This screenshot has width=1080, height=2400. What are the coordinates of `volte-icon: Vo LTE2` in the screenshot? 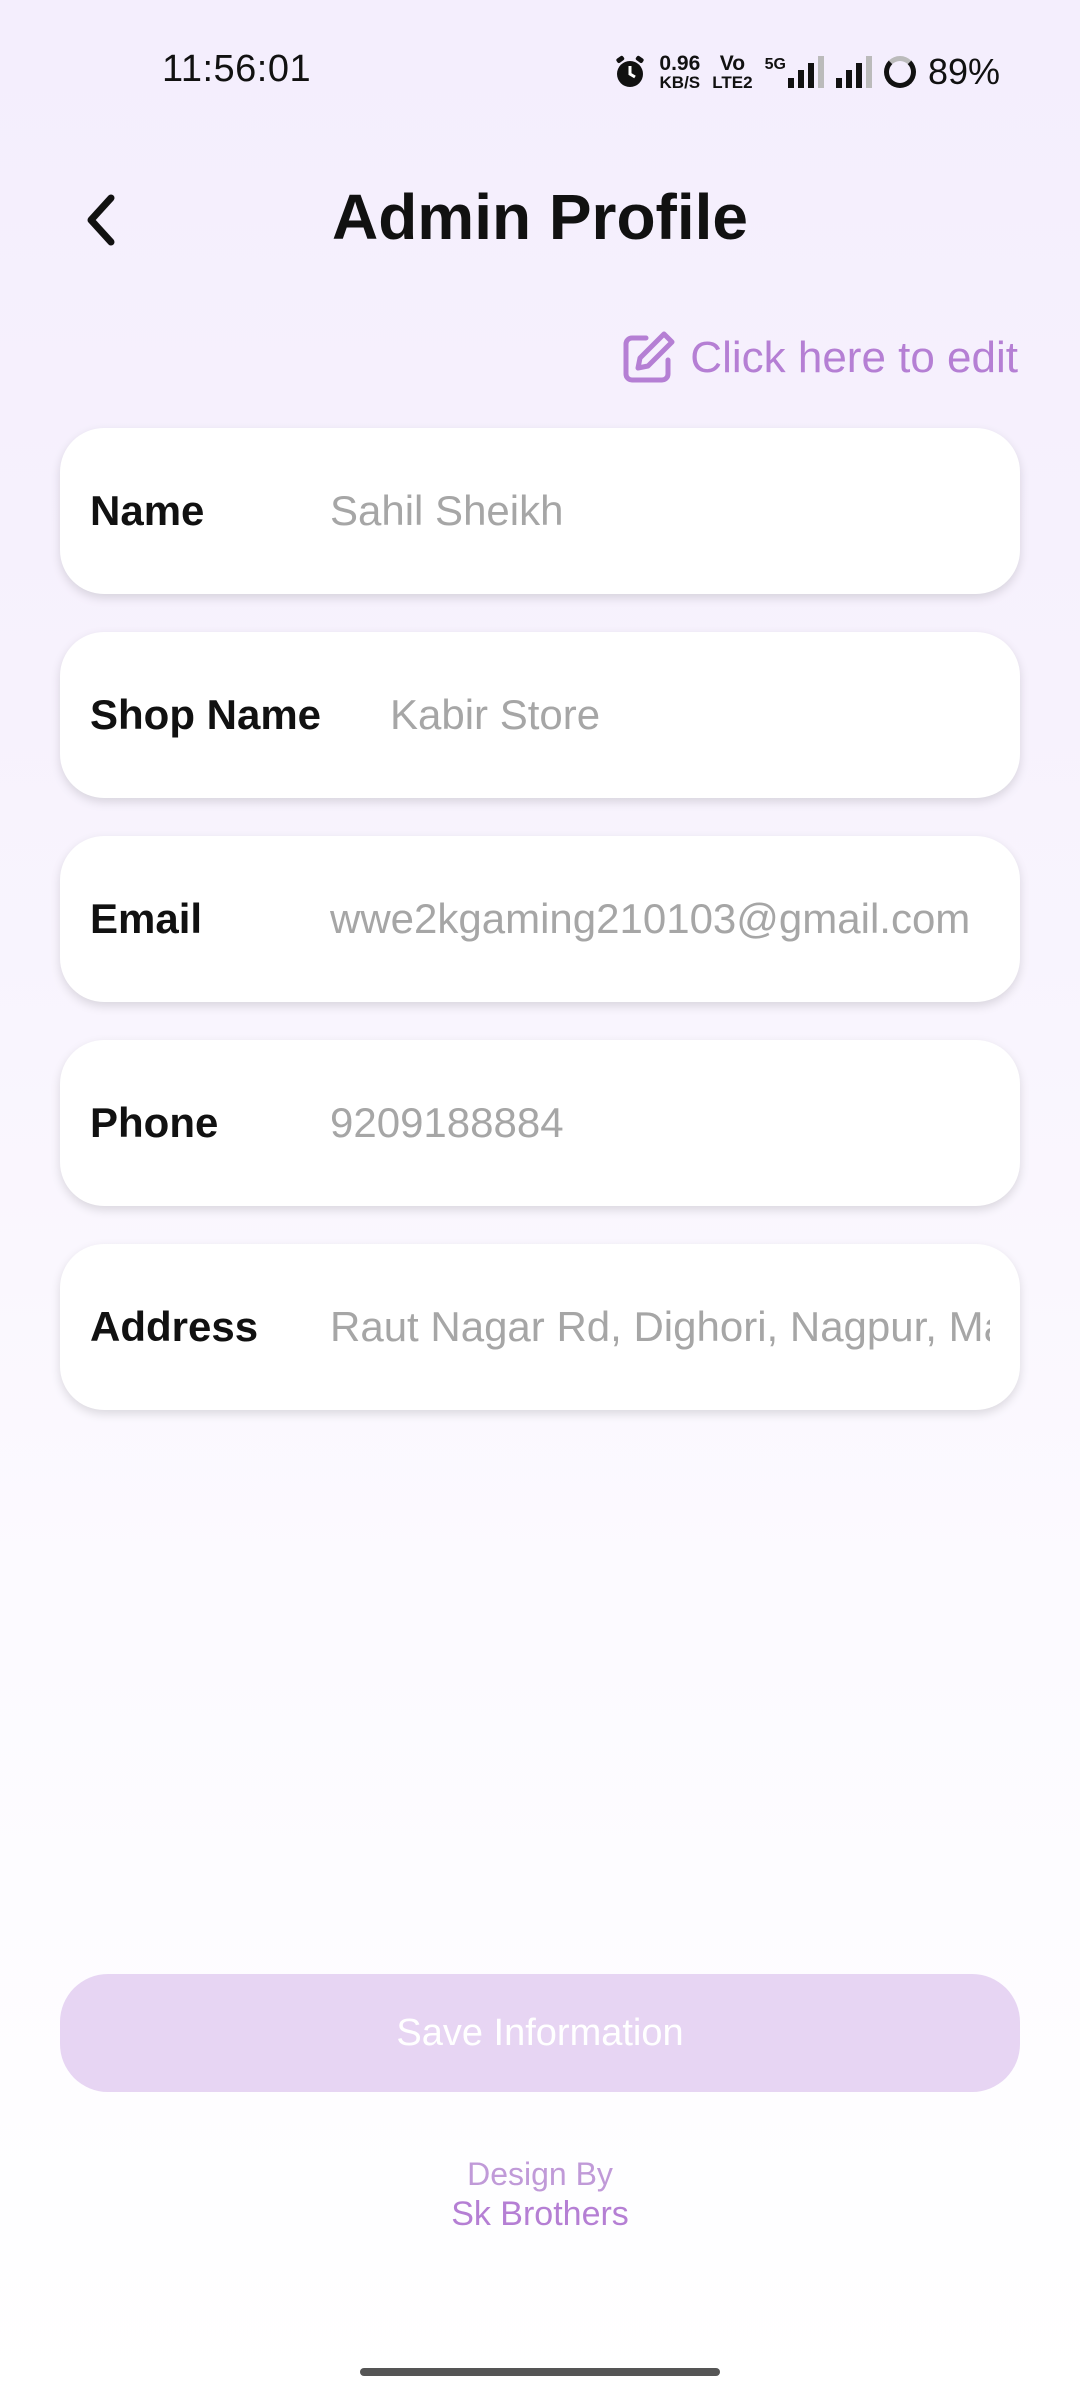 It's located at (732, 72).